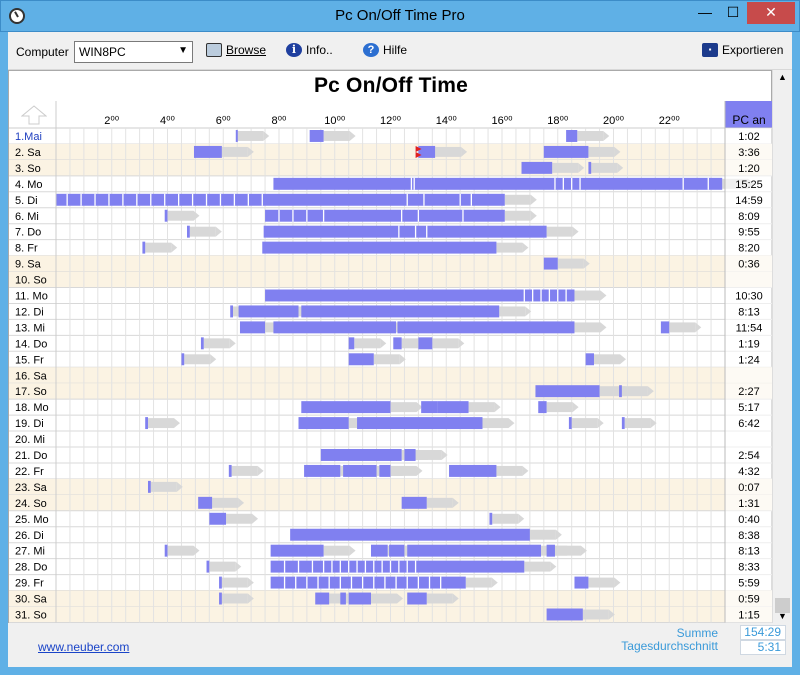  I want to click on day-total: 1:31, so click(748, 504).